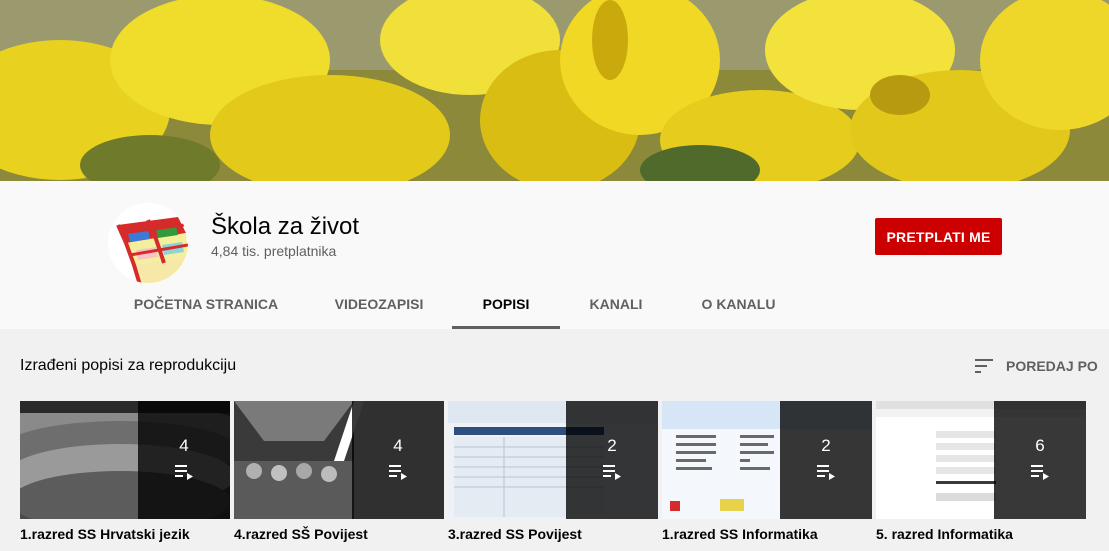 This screenshot has height=551, width=1109. I want to click on tab-playlists: POPISI, so click(506, 305).